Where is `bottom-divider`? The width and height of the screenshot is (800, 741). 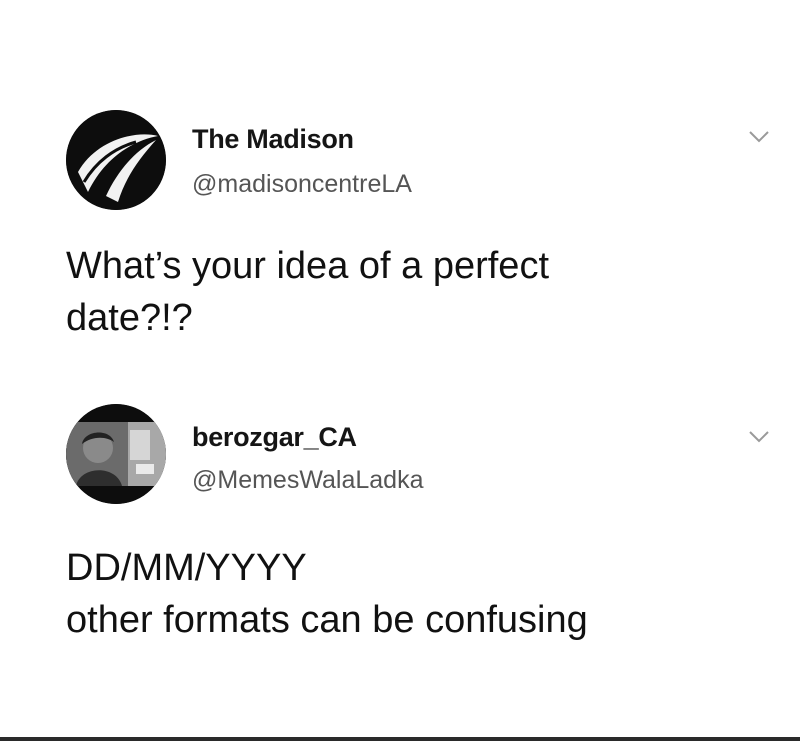
bottom-divider is located at coordinates (400, 739).